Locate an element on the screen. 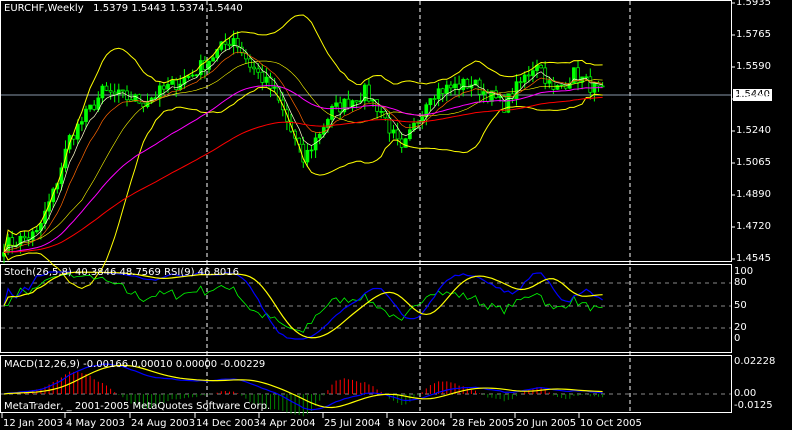 The width and height of the screenshot is (792, 430). date-axis-label: 4 Apr 2004 is located at coordinates (288, 423).